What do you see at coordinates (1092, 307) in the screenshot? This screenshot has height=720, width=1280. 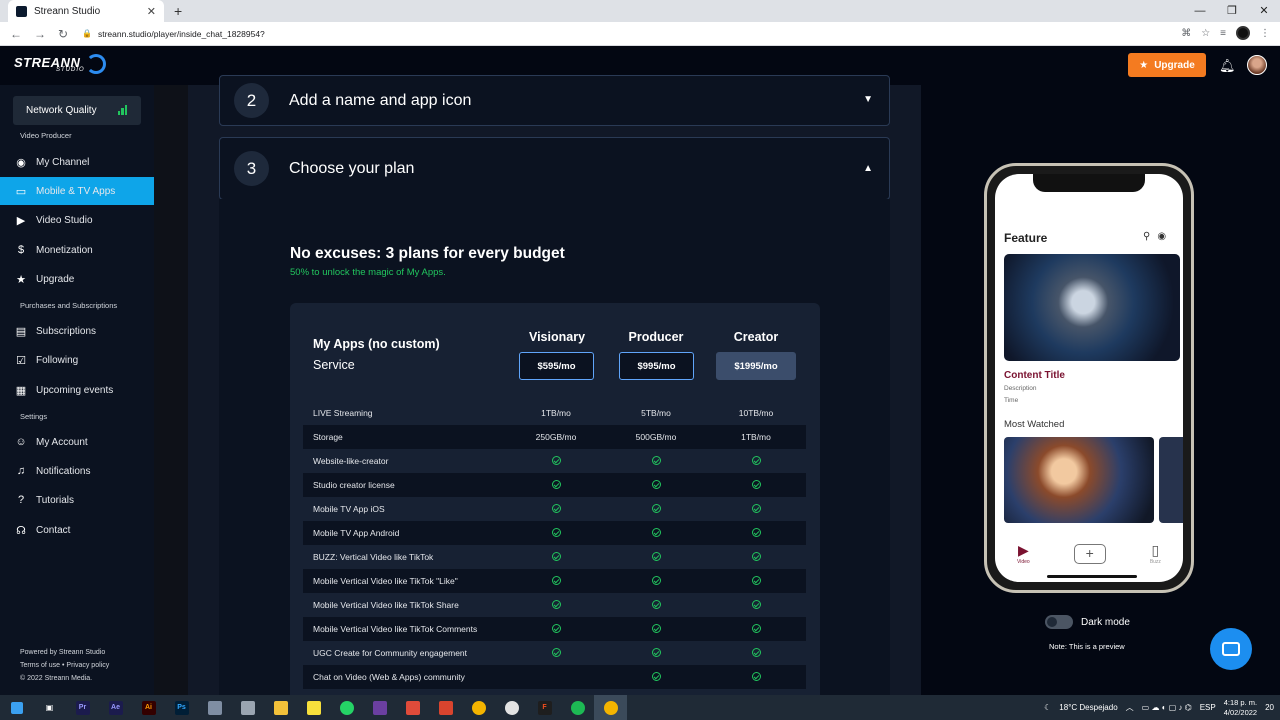 I see `featured-hero-image` at bounding box center [1092, 307].